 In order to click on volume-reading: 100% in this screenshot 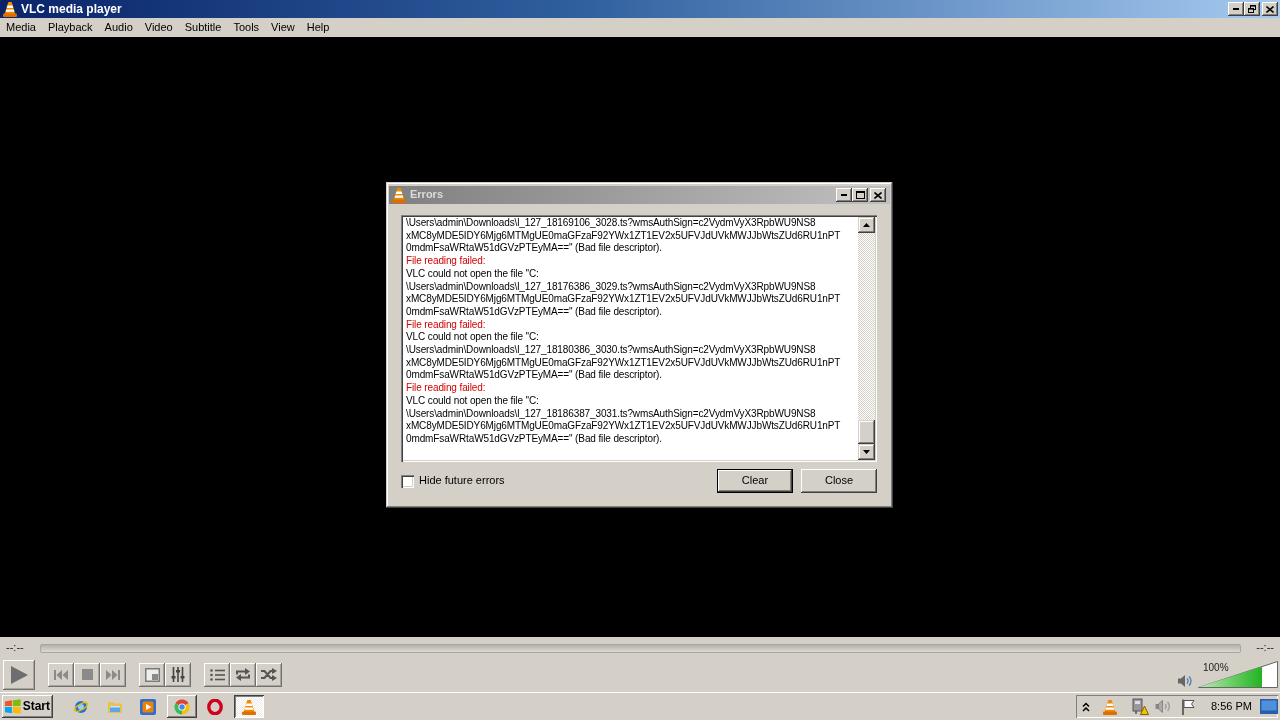, I will do `click(1216, 667)`.